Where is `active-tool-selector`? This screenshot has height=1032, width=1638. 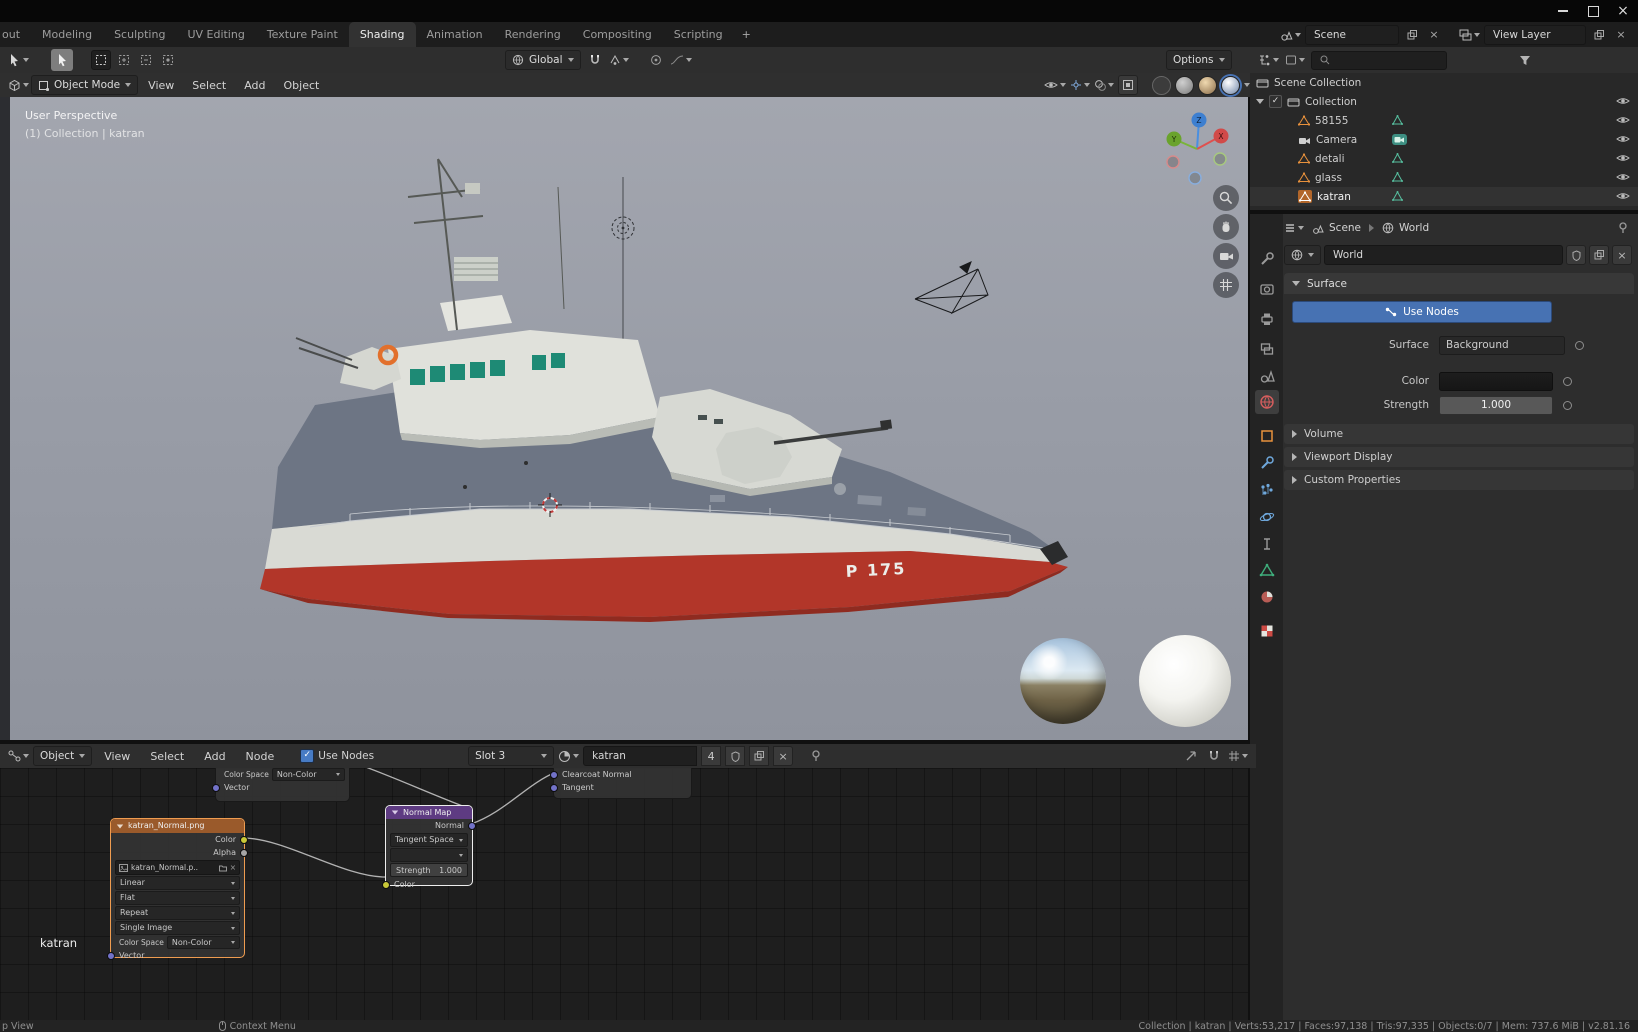
active-tool-selector is located at coordinates (18, 60).